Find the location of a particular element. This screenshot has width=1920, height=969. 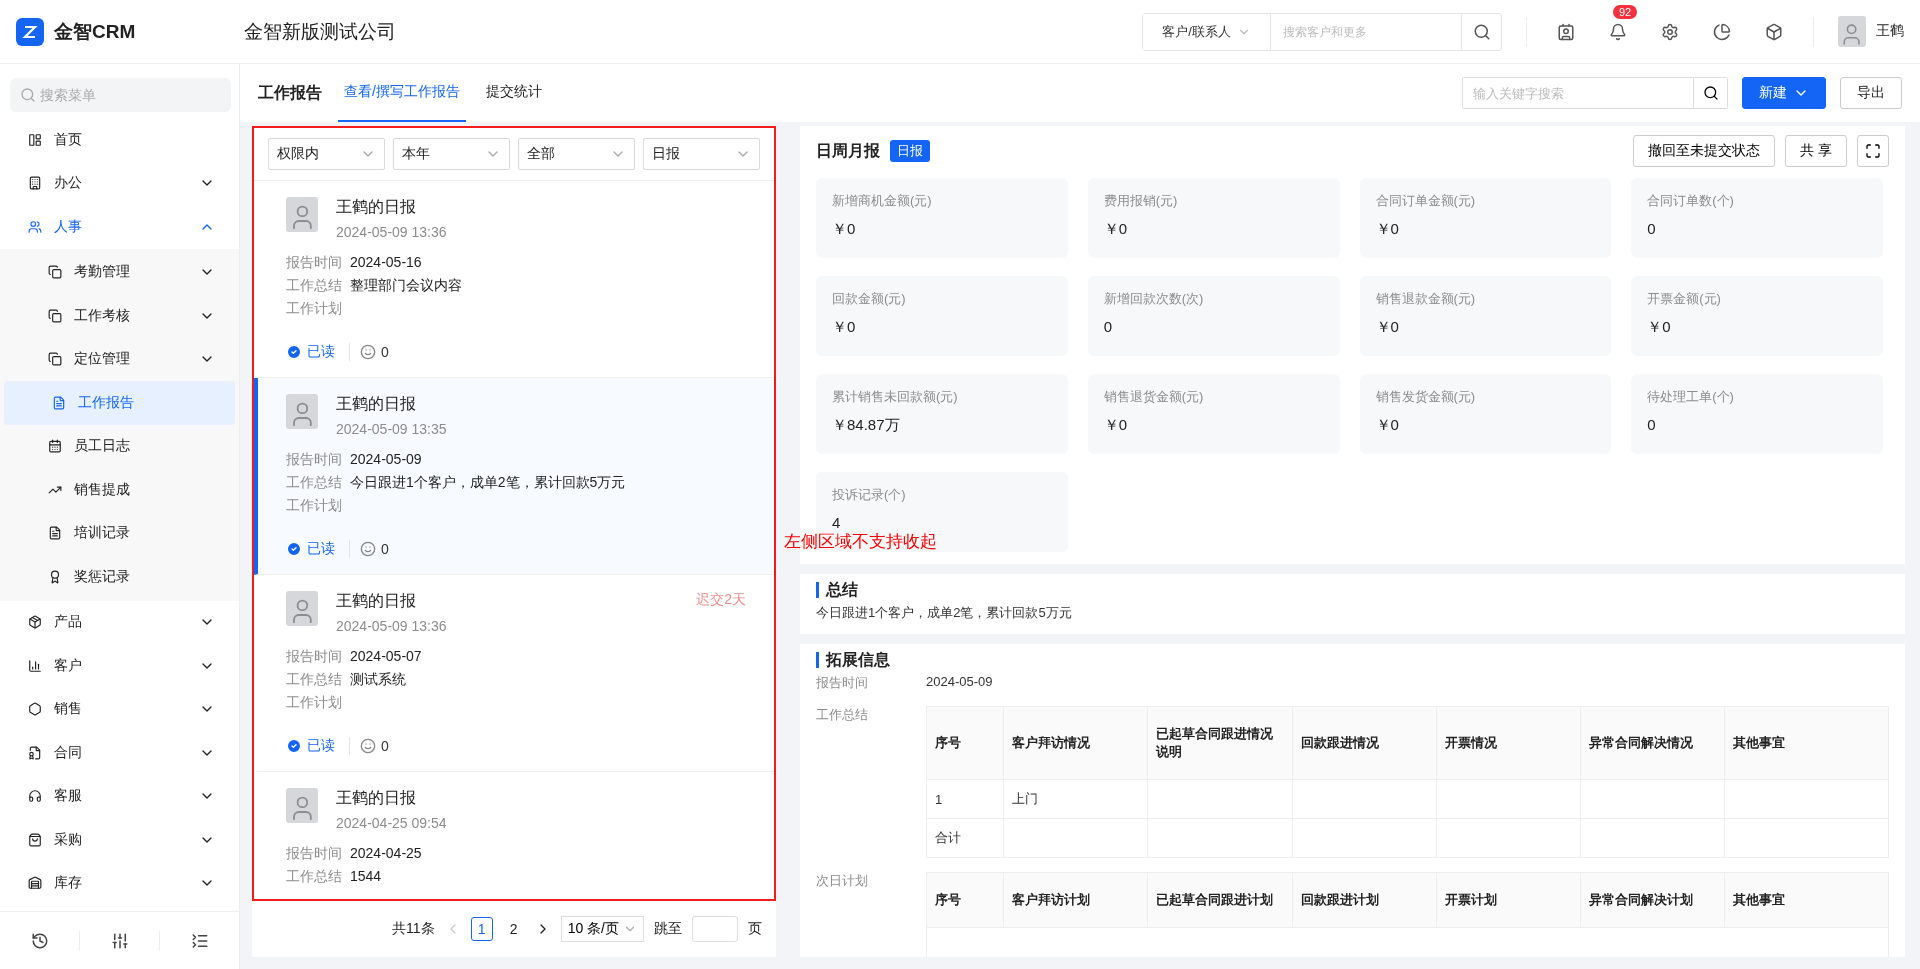

company-name: 金智新版测试公司 is located at coordinates (320, 31).